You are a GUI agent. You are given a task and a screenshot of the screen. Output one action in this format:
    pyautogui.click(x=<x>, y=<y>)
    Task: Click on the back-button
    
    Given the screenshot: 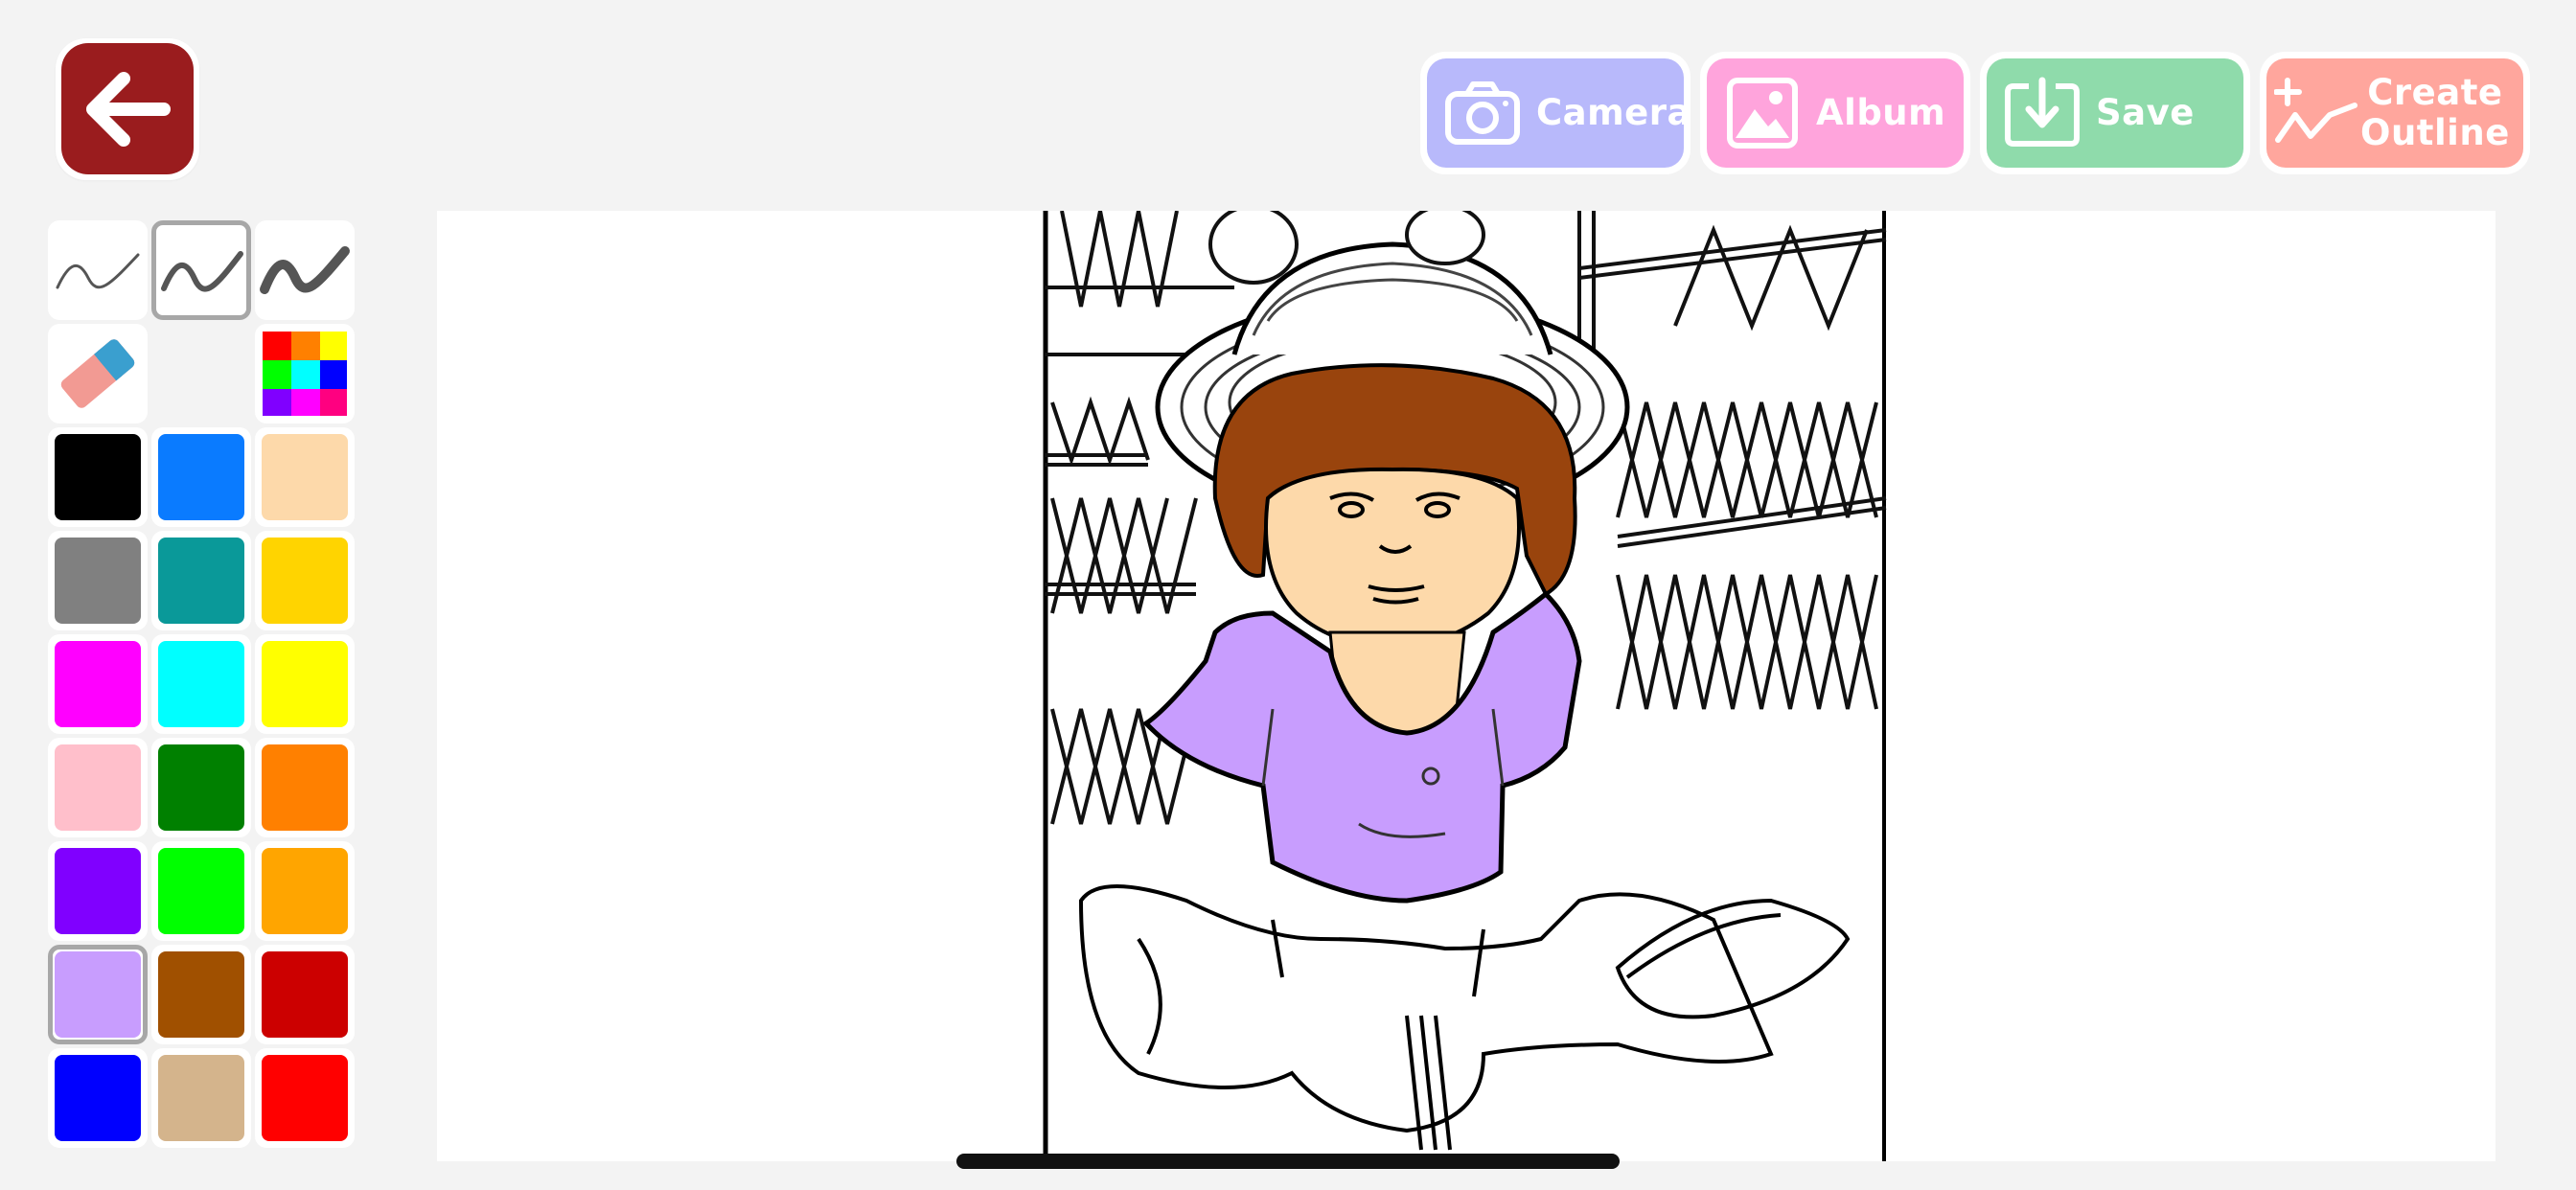 What is the action you would take?
    pyautogui.click(x=127, y=109)
    